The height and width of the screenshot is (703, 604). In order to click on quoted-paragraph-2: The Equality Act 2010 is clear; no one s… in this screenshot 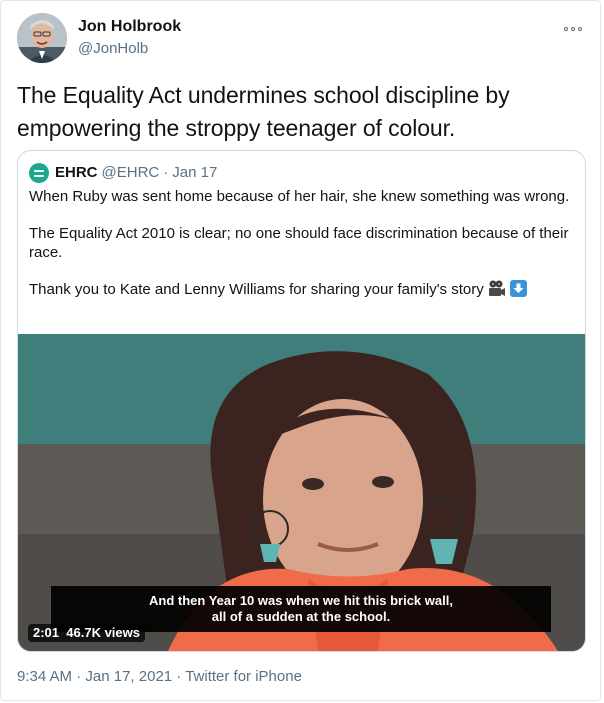, I will do `click(299, 243)`.